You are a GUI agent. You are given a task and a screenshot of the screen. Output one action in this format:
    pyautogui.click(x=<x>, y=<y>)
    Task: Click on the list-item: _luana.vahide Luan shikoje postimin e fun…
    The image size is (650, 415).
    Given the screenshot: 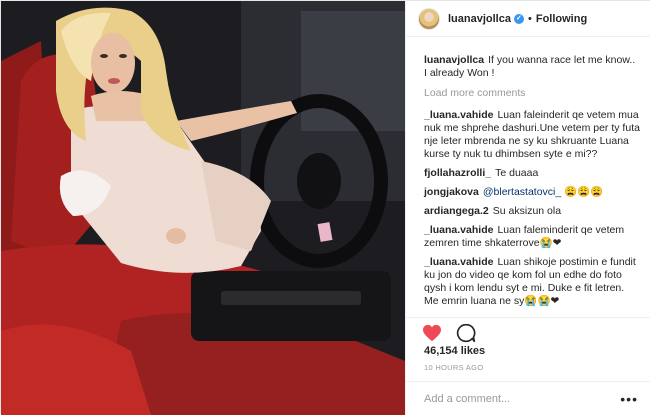 What is the action you would take?
    pyautogui.click(x=532, y=282)
    